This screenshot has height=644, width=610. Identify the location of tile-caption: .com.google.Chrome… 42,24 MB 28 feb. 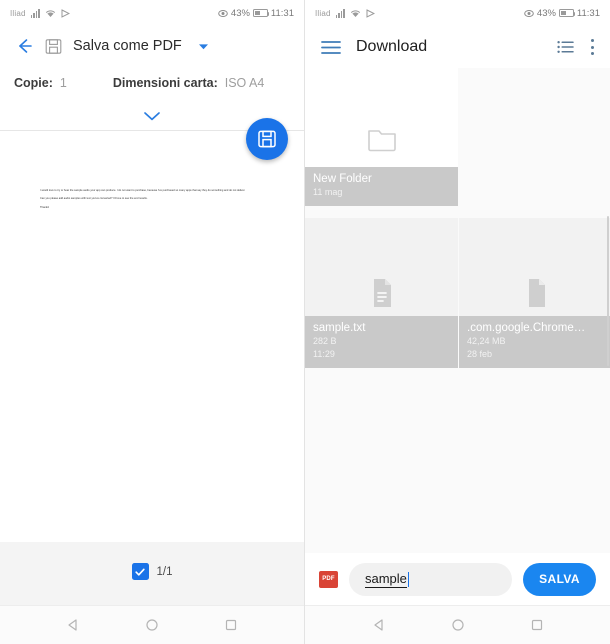
(534, 341).